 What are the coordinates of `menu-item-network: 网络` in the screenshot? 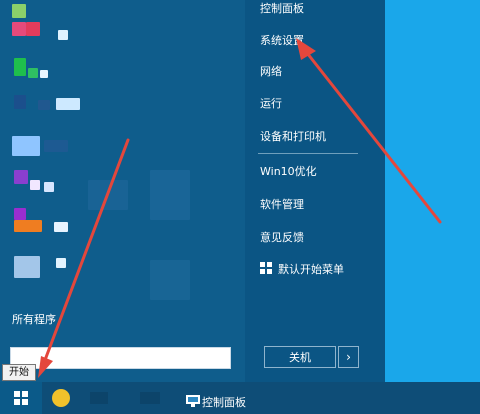 It's located at (271, 72).